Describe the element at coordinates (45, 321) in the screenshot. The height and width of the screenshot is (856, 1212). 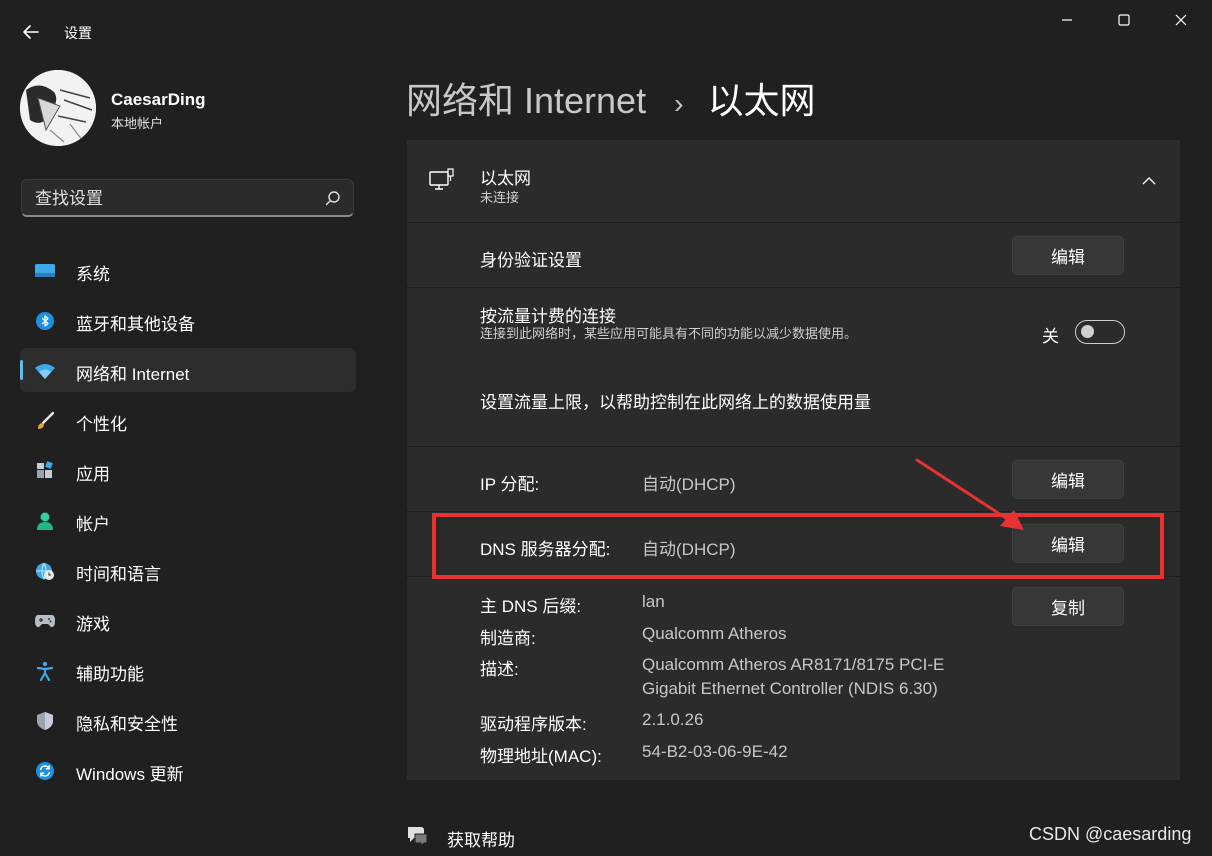
I see `bluetooth-icon` at that location.